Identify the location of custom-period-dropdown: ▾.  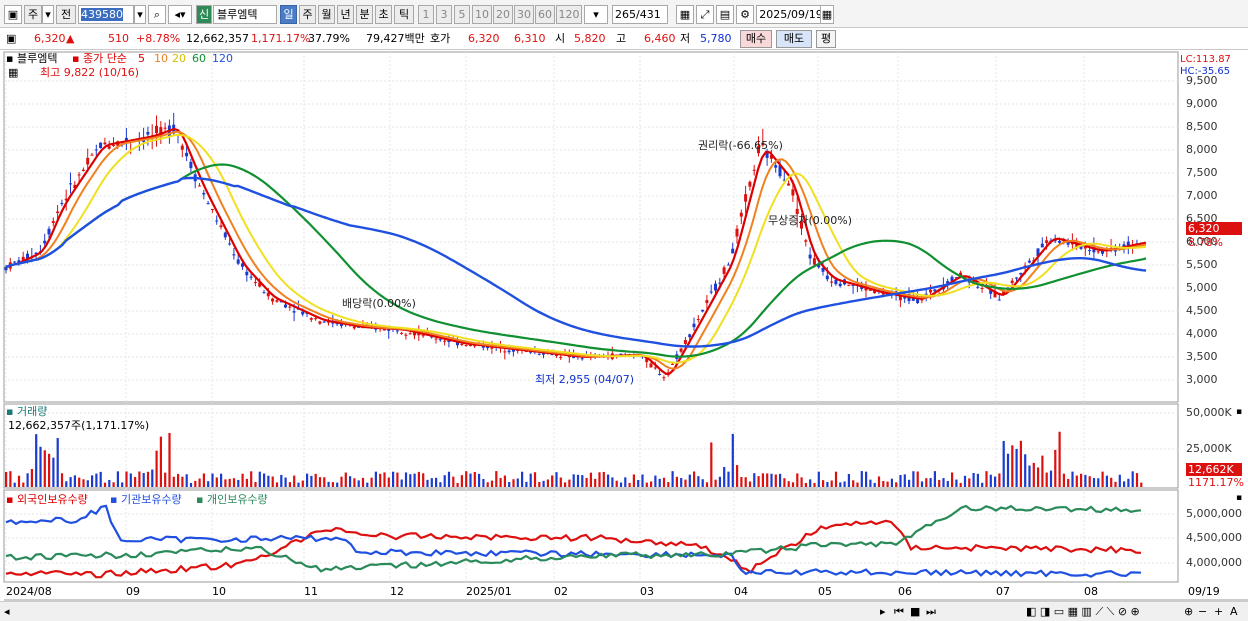
(596, 14).